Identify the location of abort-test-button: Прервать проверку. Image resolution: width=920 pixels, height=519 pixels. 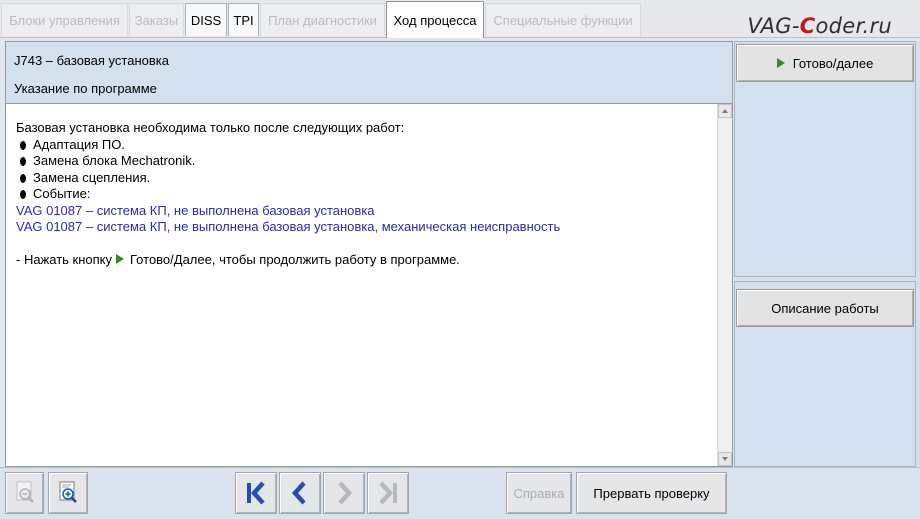
(651, 493).